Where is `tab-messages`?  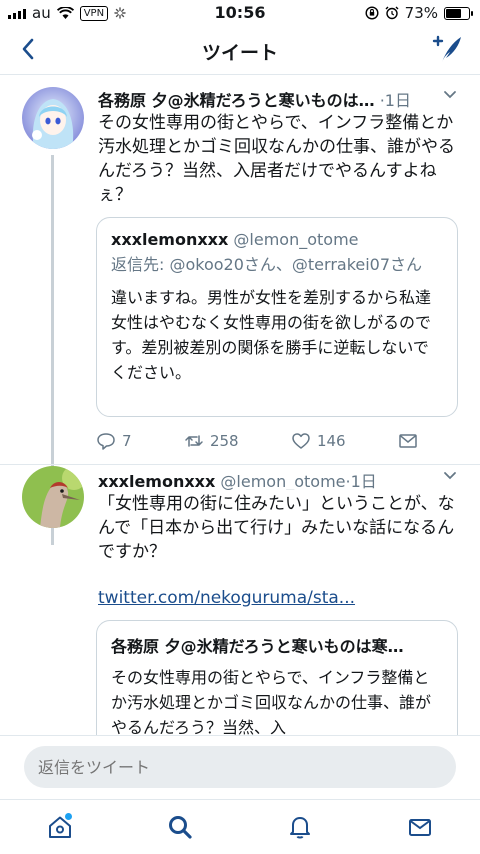 tab-messages is located at coordinates (420, 827).